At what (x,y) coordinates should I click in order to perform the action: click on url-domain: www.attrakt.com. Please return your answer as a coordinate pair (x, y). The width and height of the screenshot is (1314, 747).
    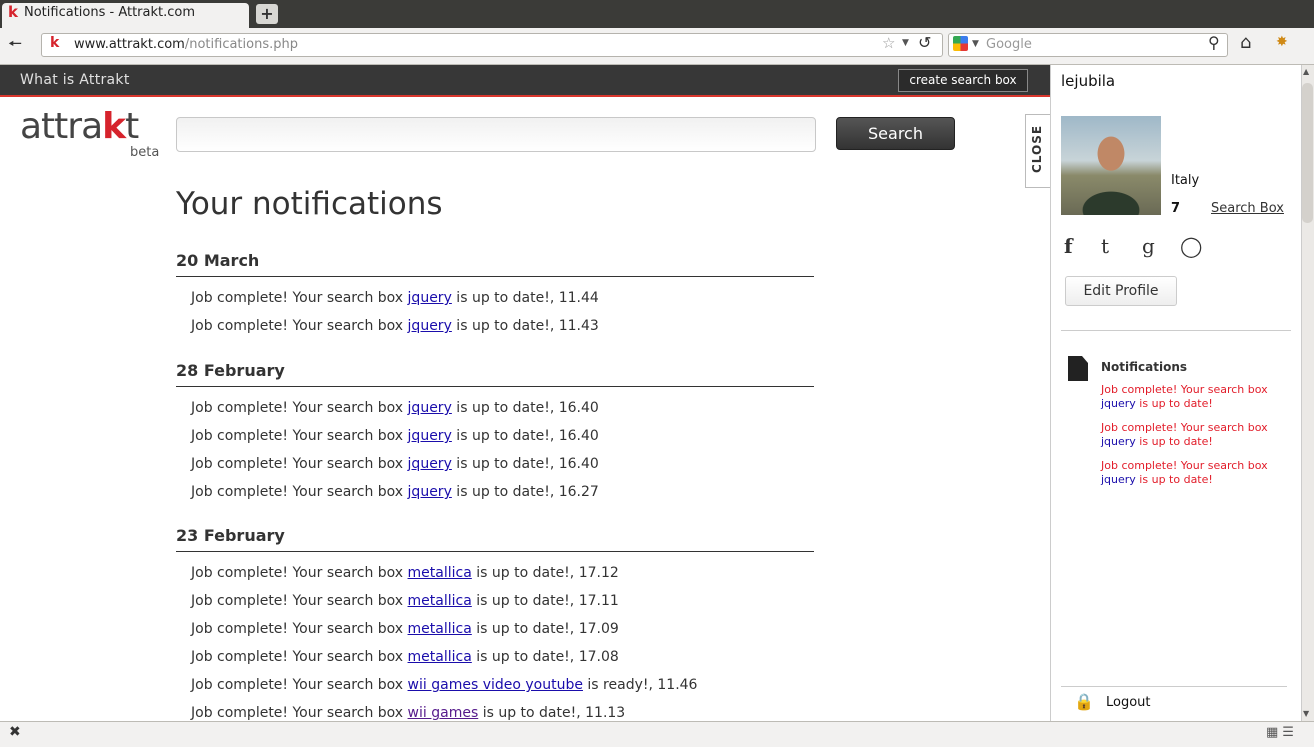
    Looking at the image, I should click on (129, 44).